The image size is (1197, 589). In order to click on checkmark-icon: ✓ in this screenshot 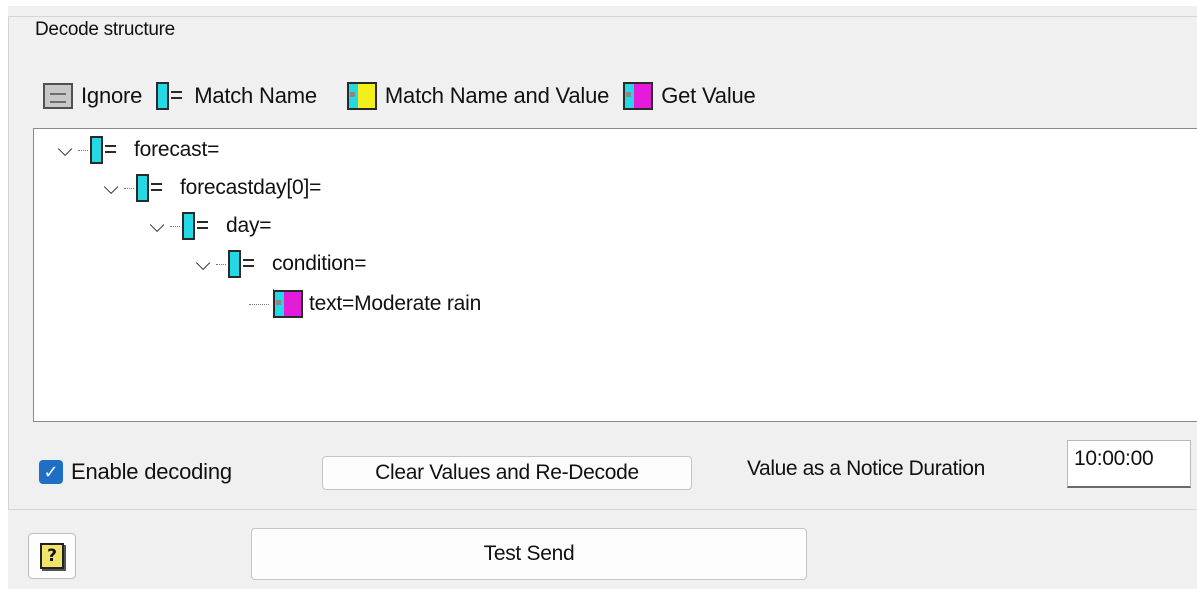, I will do `click(51, 472)`.